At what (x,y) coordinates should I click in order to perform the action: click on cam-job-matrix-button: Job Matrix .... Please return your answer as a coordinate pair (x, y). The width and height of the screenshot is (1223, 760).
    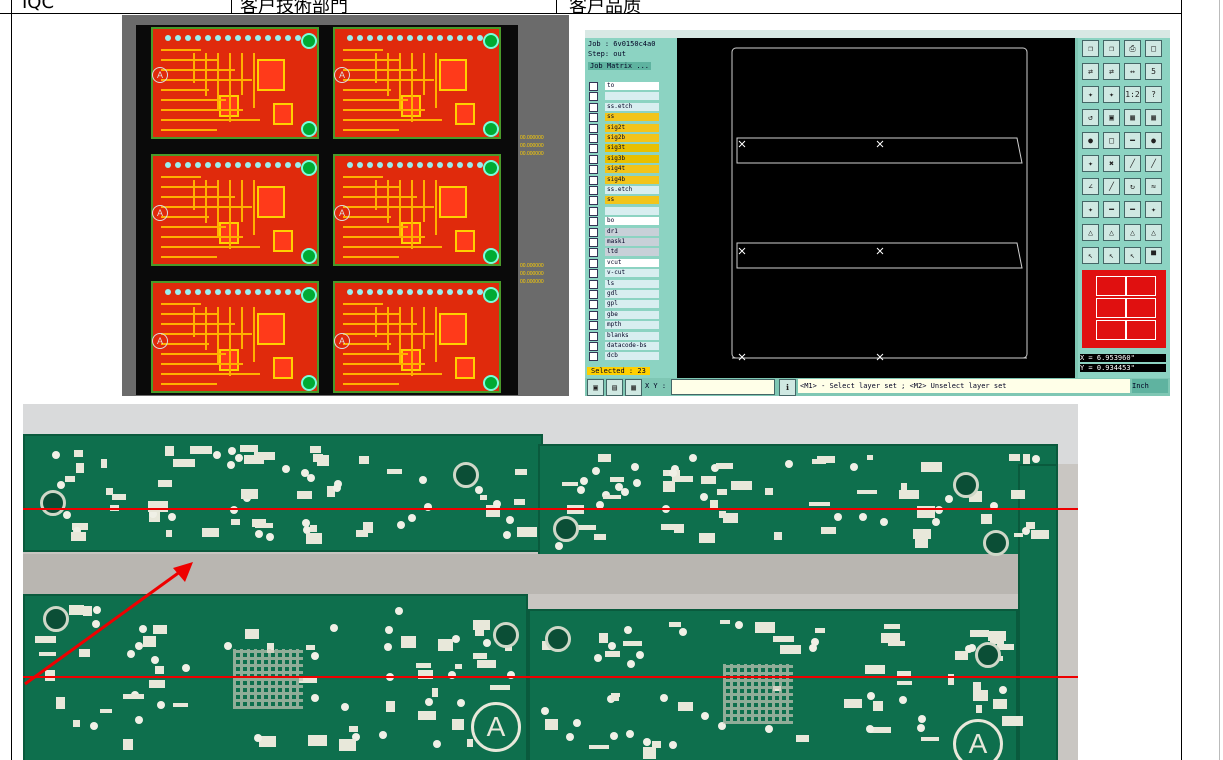
    Looking at the image, I should click on (620, 66).